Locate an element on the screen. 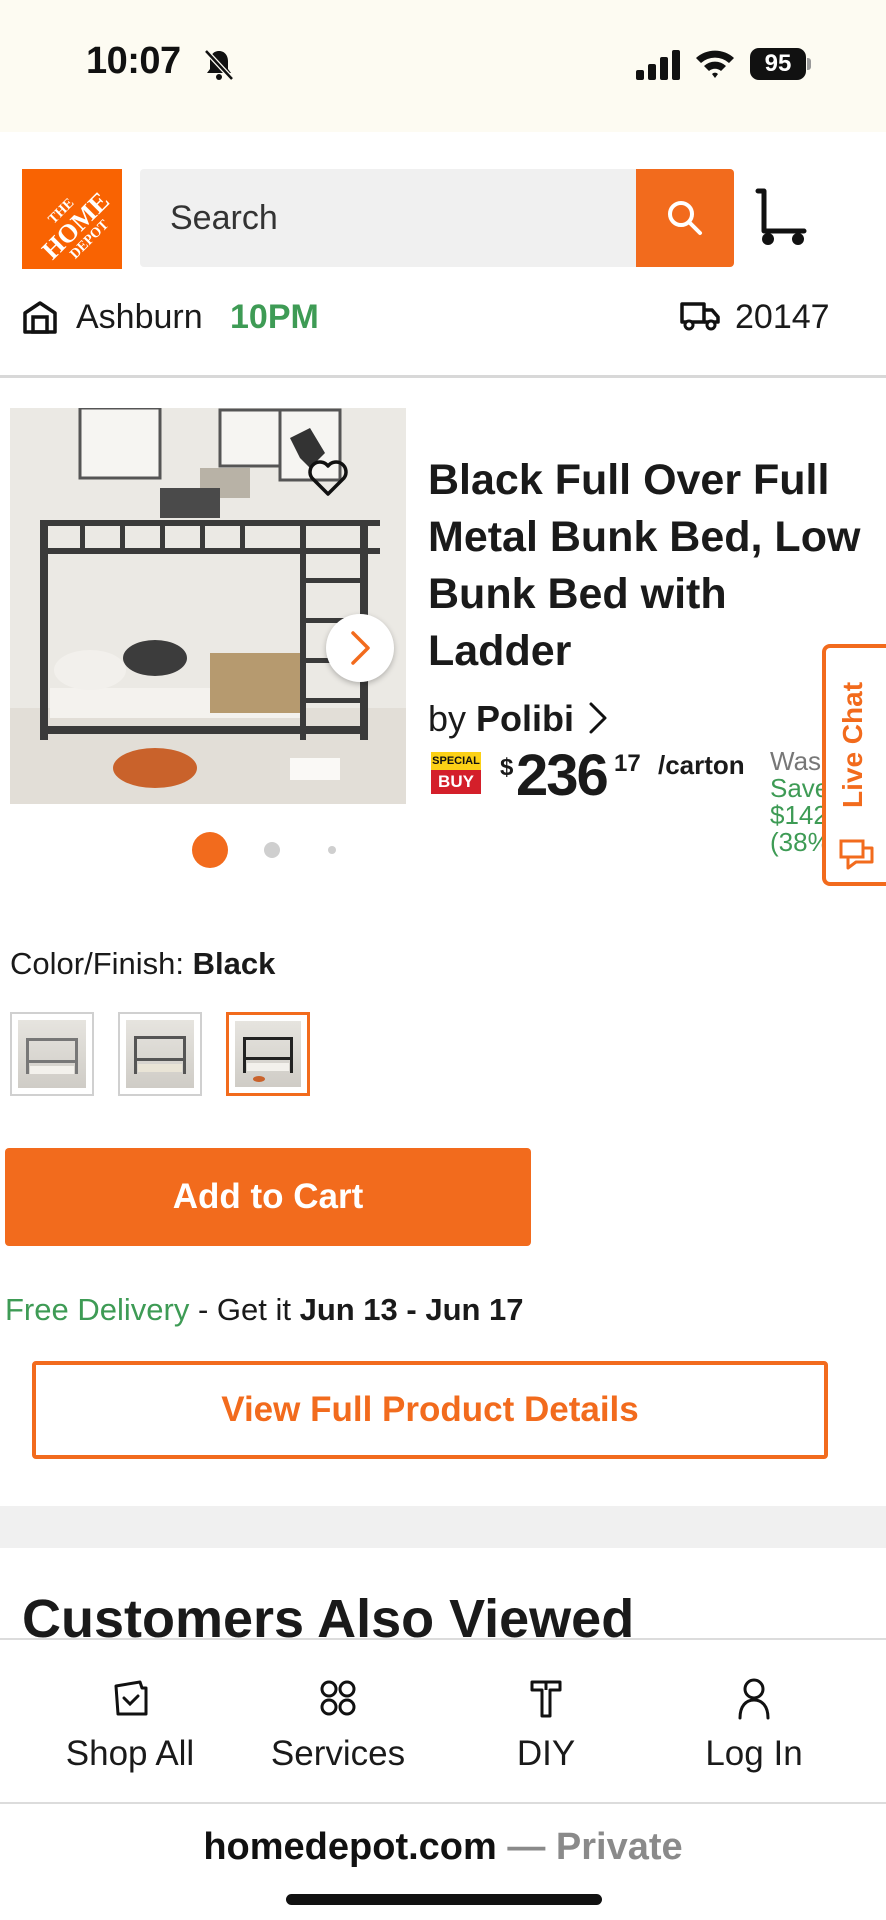 Image resolution: width=886 pixels, height=1920 pixels. nav-label: Services is located at coordinates (338, 1753).